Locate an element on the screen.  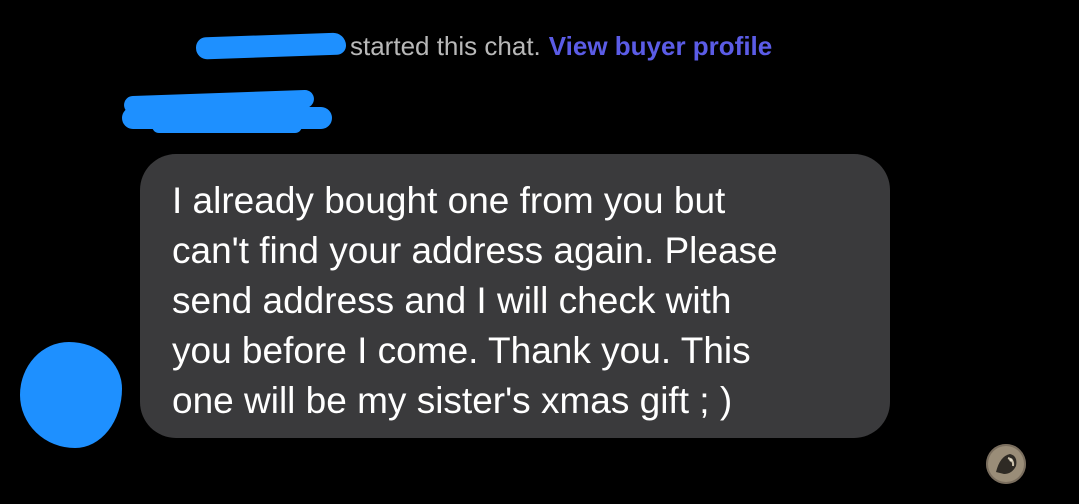
seen-avatar-icon is located at coordinates (1006, 464).